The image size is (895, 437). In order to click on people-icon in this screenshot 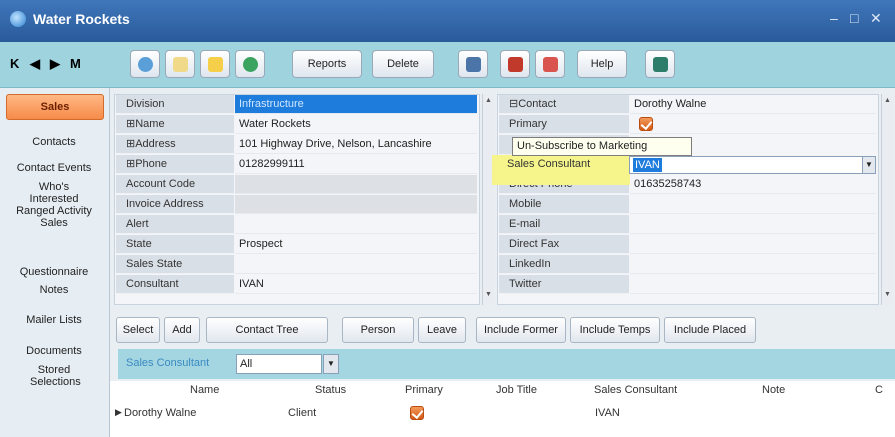, I will do `click(515, 64)`.